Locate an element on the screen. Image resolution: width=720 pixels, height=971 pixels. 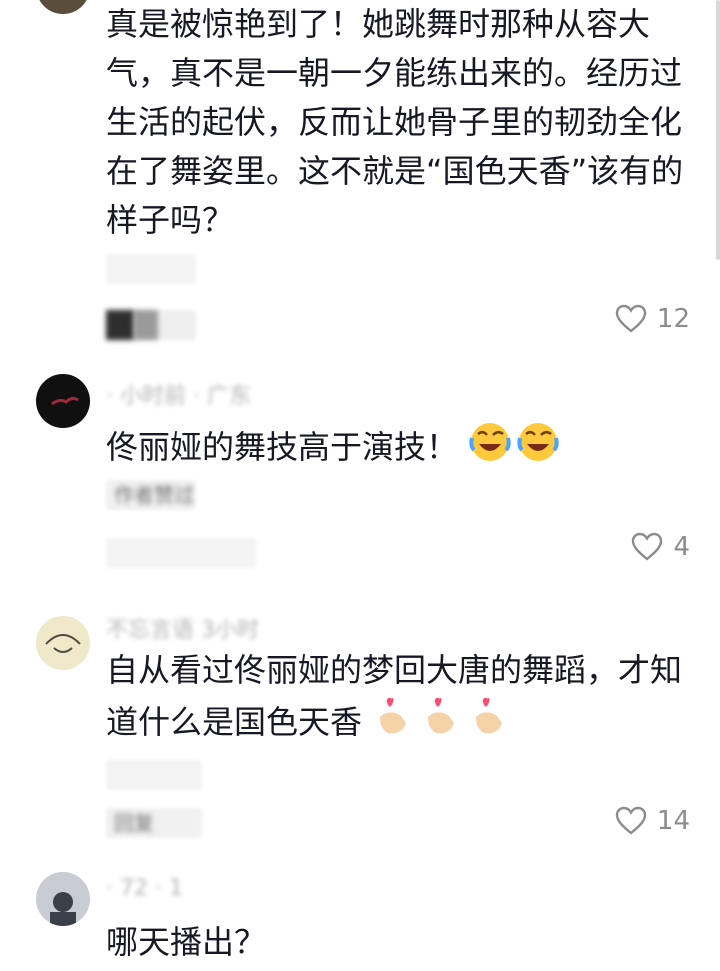
like-button: 12 is located at coordinates (652, 319).